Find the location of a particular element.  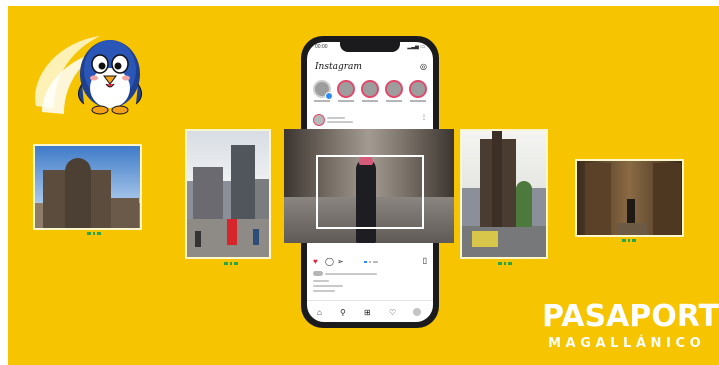

add-icon: ⊞ is located at coordinates (367, 312).